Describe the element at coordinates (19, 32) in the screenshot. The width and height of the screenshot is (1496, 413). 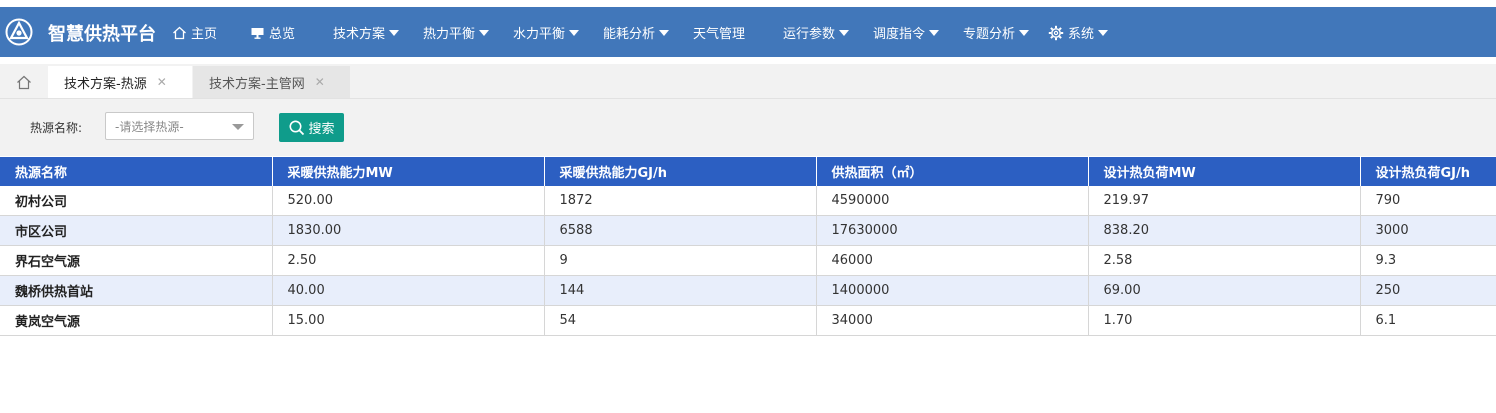
I see `logo-icon` at that location.